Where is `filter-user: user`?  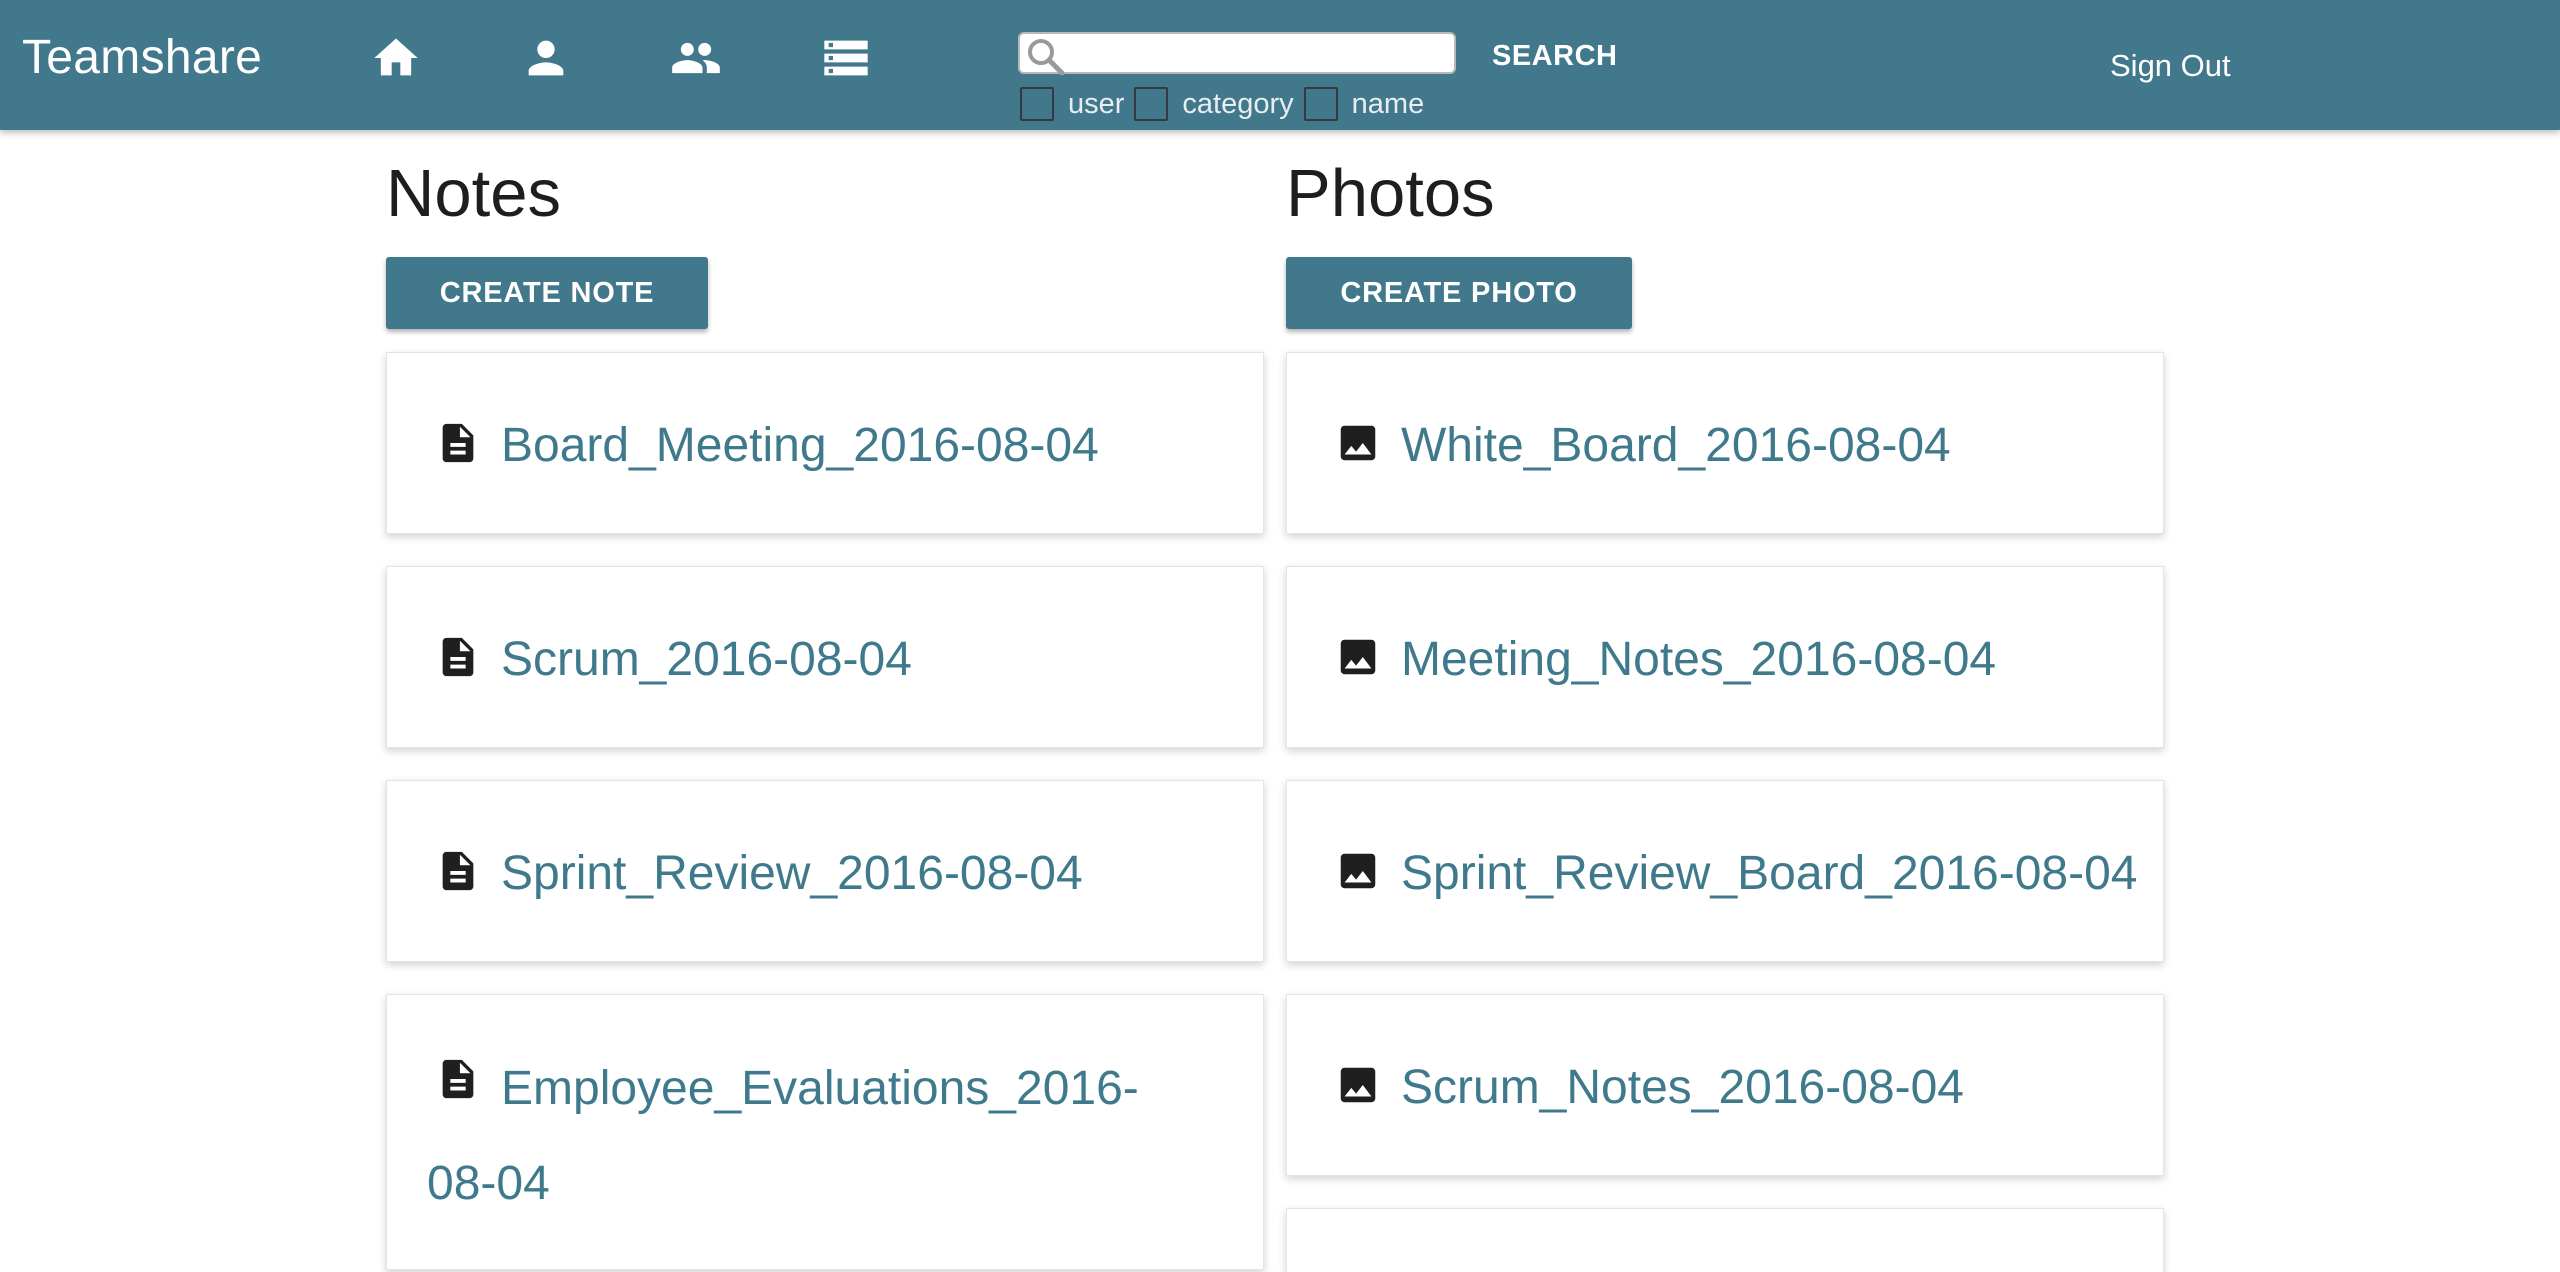 filter-user: user is located at coordinates (1072, 104).